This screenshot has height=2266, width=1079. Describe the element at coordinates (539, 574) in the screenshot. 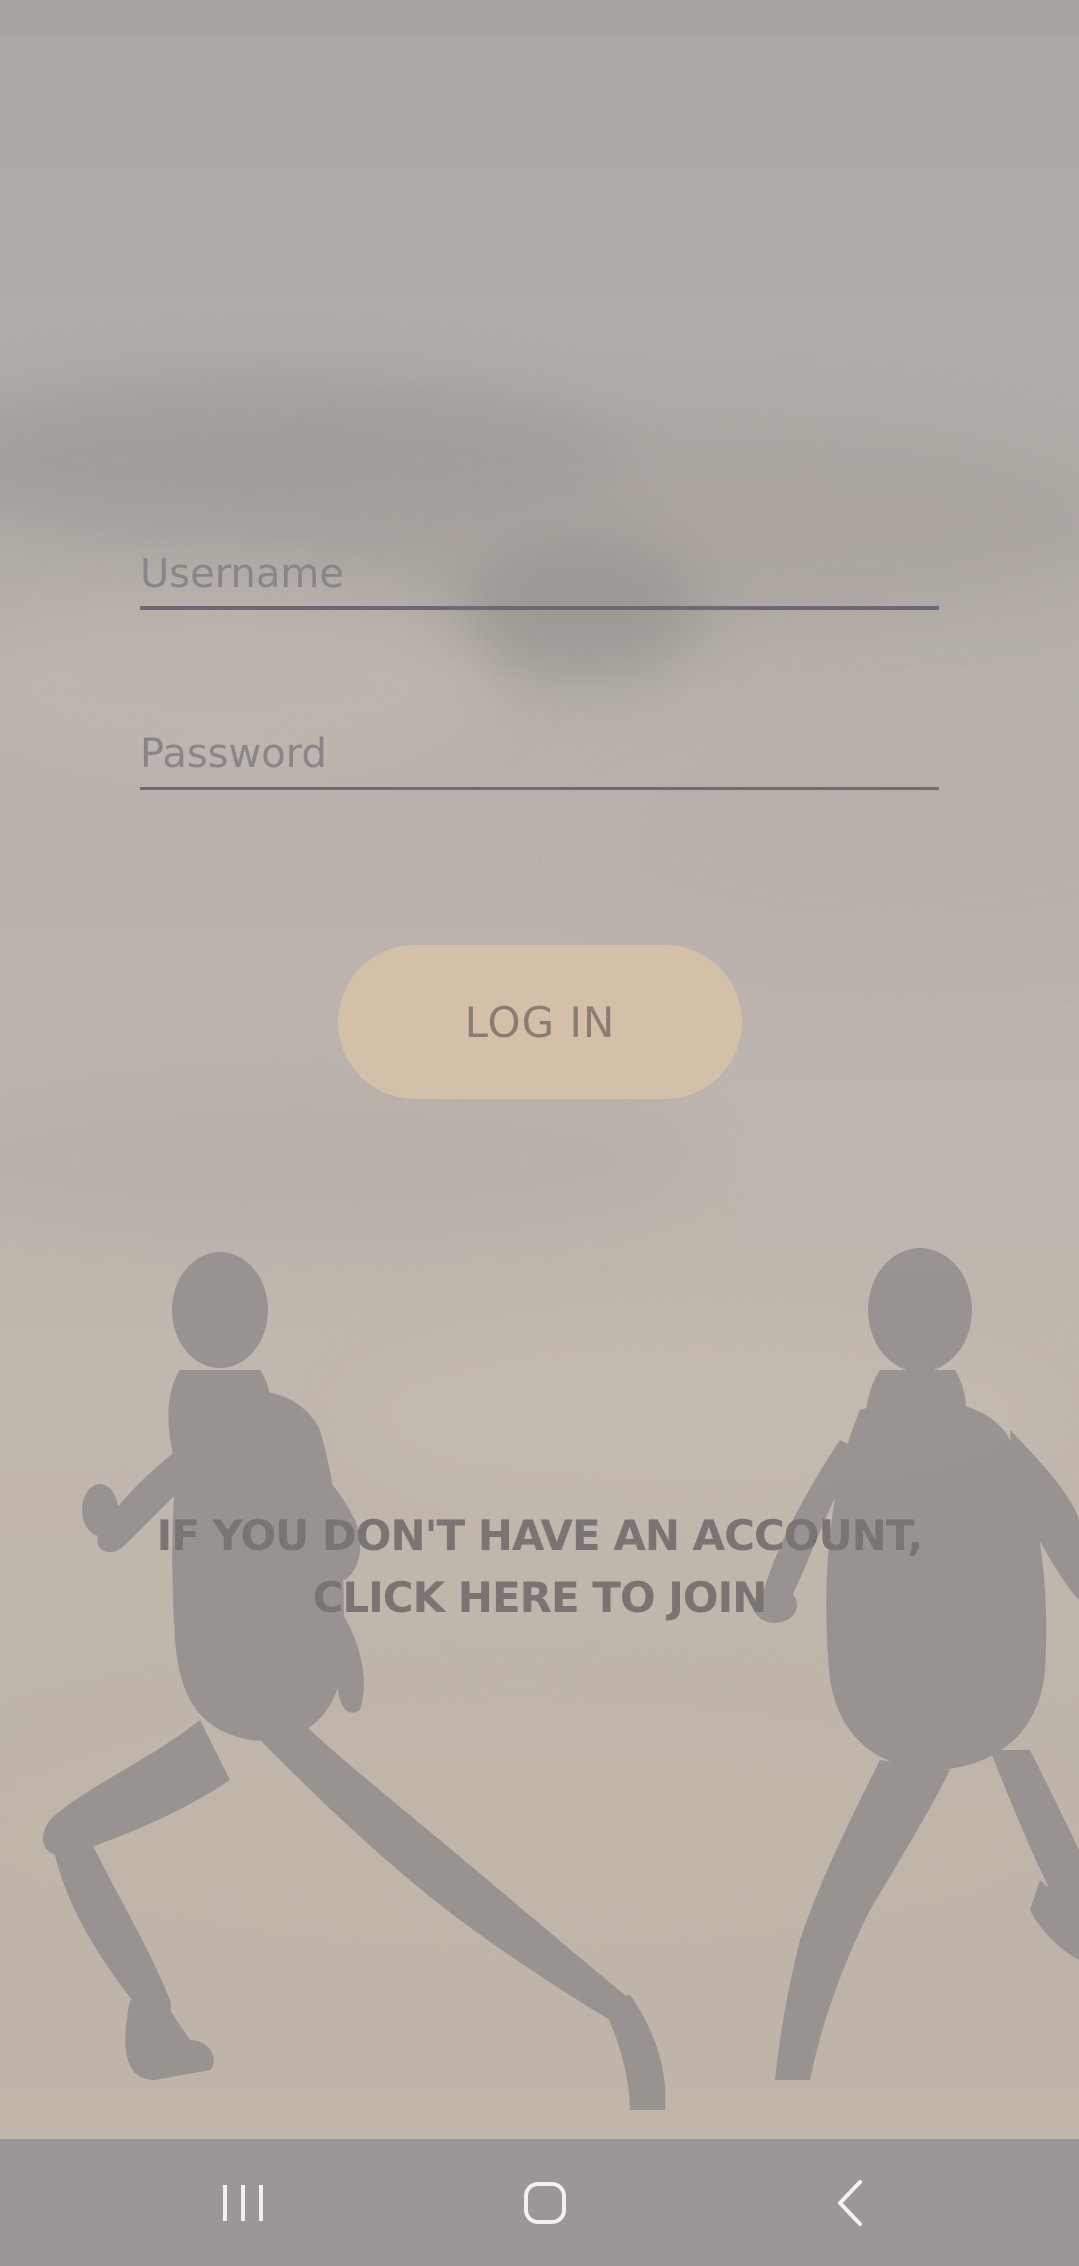

I see `username-input` at that location.